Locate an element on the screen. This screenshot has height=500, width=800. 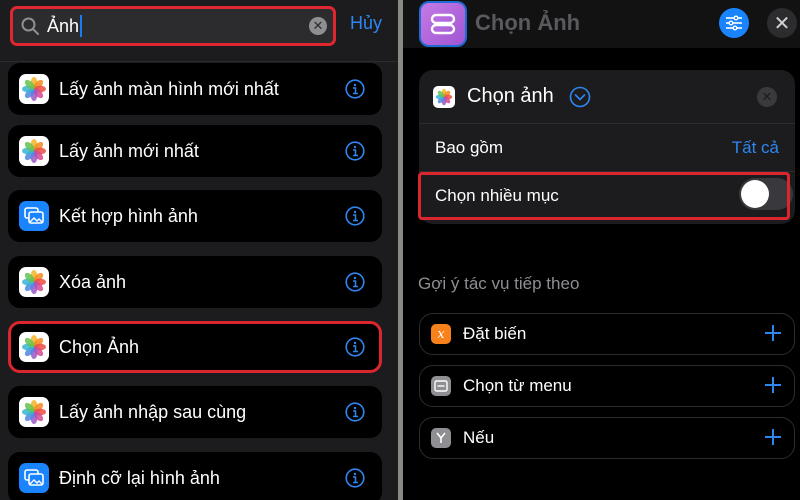
result-item: Lấy ảnh mới nhất is located at coordinates (195, 151).